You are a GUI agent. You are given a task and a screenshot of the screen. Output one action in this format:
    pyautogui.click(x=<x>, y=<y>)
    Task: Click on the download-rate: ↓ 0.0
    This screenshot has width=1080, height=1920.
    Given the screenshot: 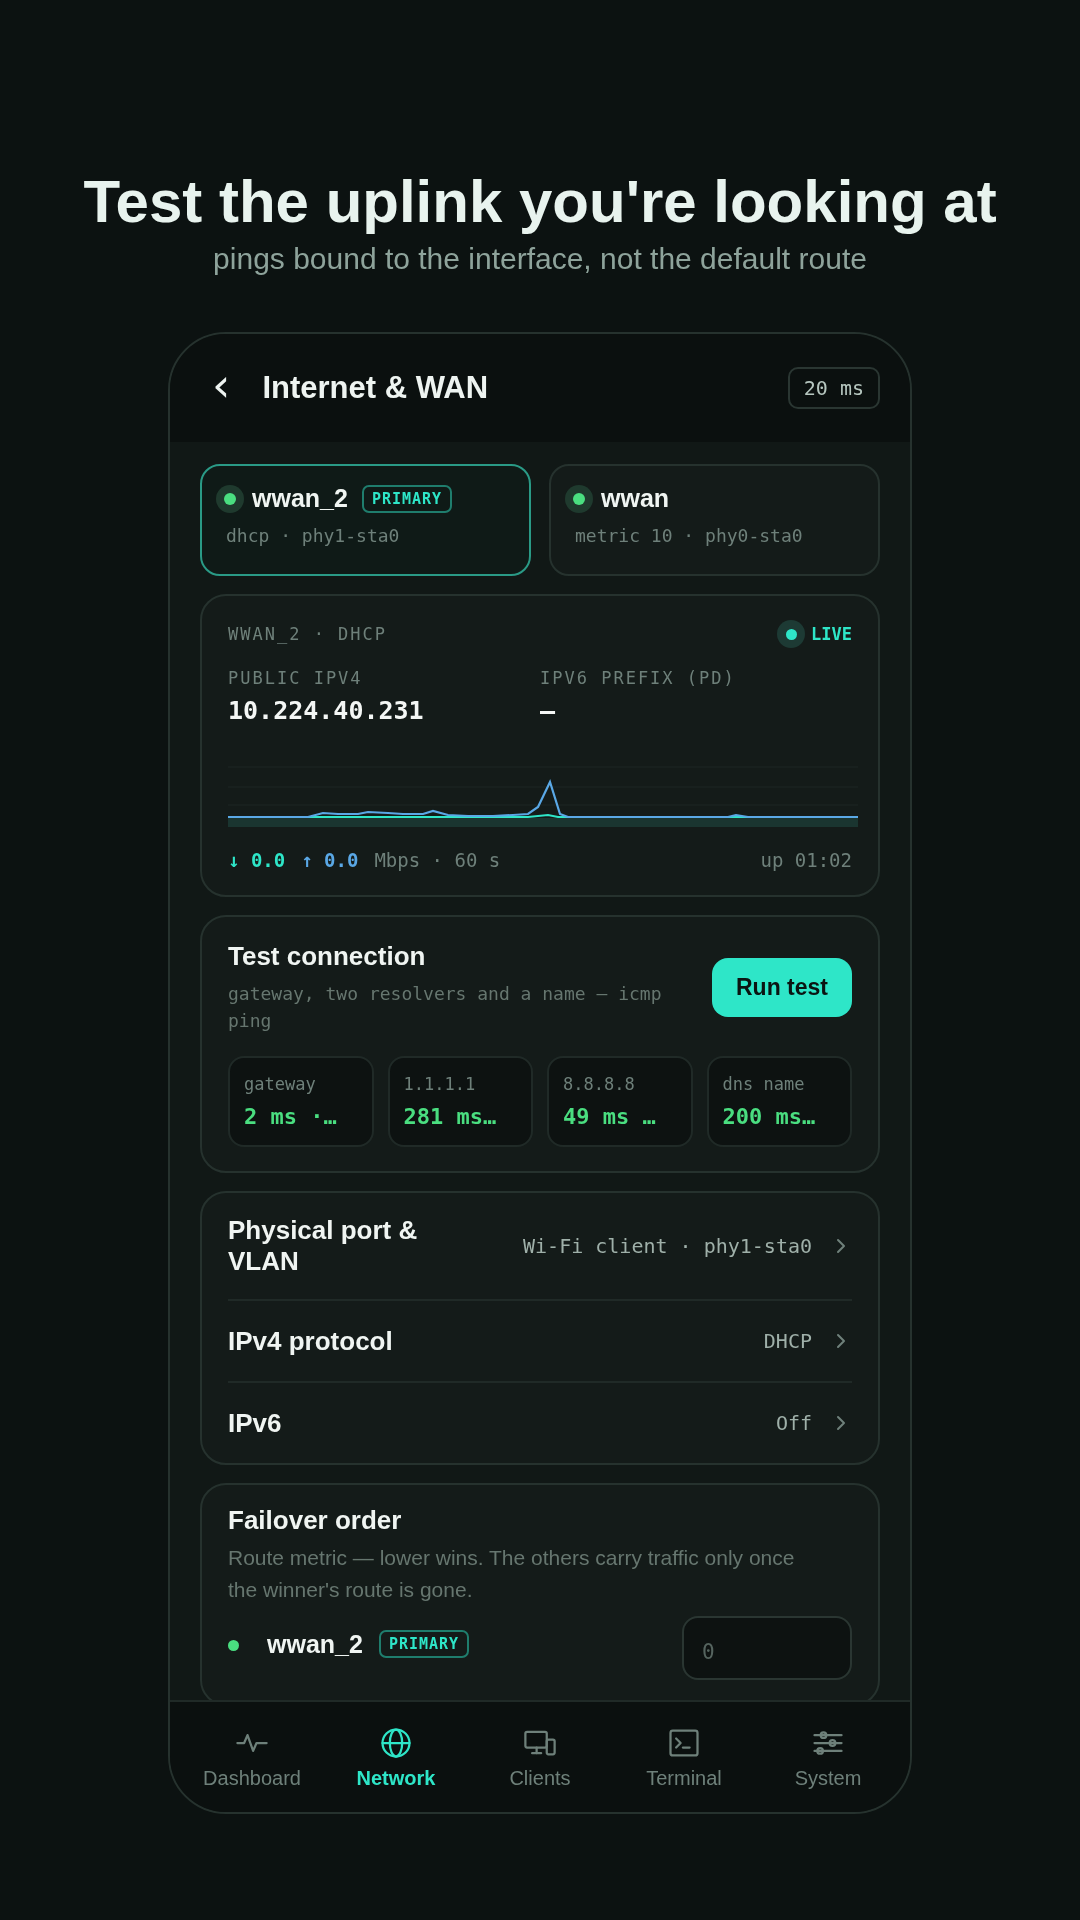 What is the action you would take?
    pyautogui.click(x=257, y=860)
    